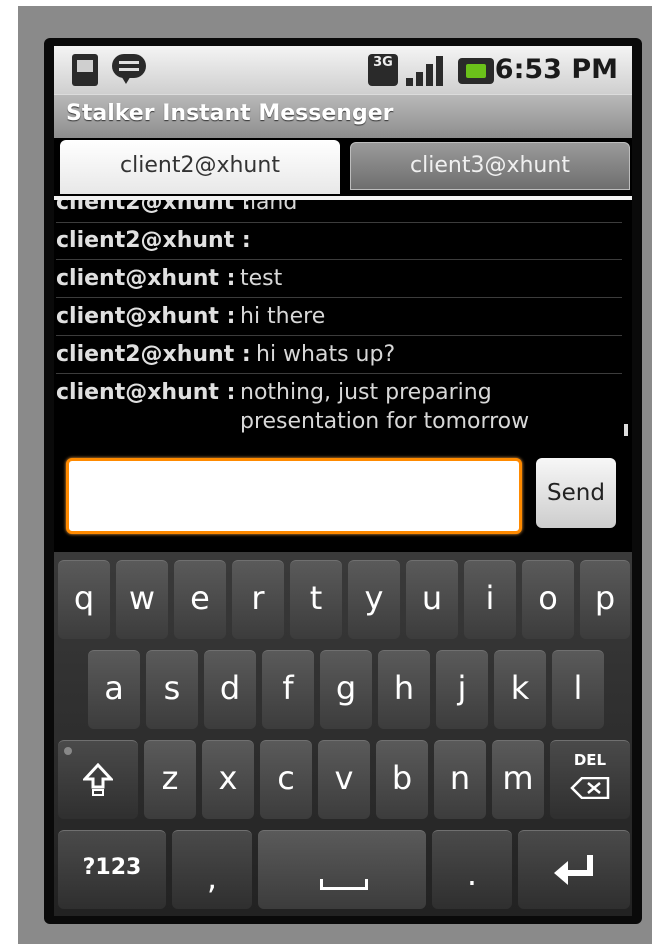 The width and height of the screenshot is (652, 944). I want to click on key-y: y, so click(374, 599).